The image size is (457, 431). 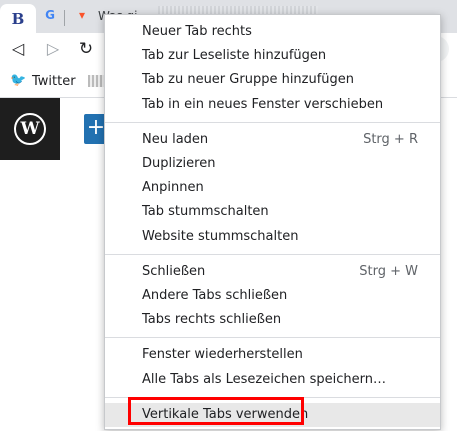 What do you see at coordinates (197, 31) in the screenshot?
I see `menu-item-label: Neuer Tab rechts` at bounding box center [197, 31].